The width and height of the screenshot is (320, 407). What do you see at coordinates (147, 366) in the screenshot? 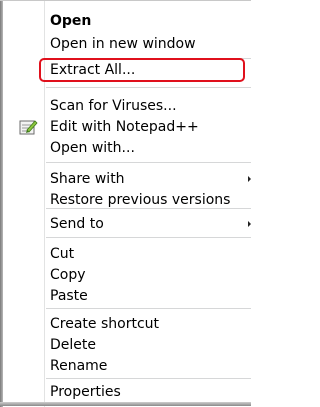
I see `menu-item-rename: Rename` at bounding box center [147, 366].